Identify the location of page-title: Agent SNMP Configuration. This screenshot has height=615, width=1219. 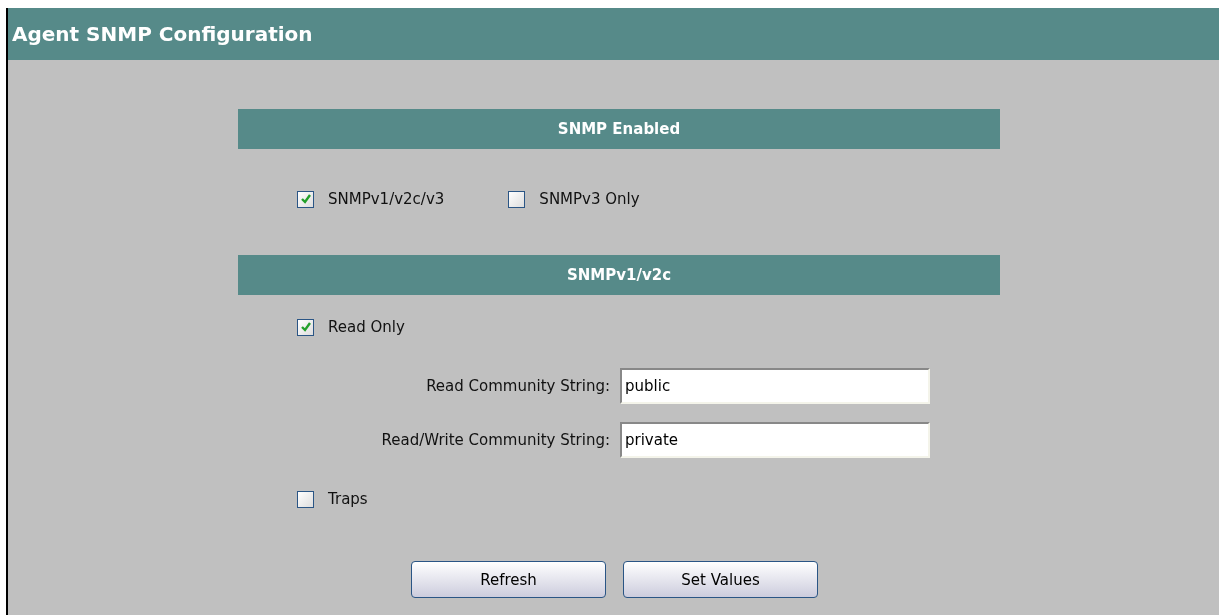
(162, 34).